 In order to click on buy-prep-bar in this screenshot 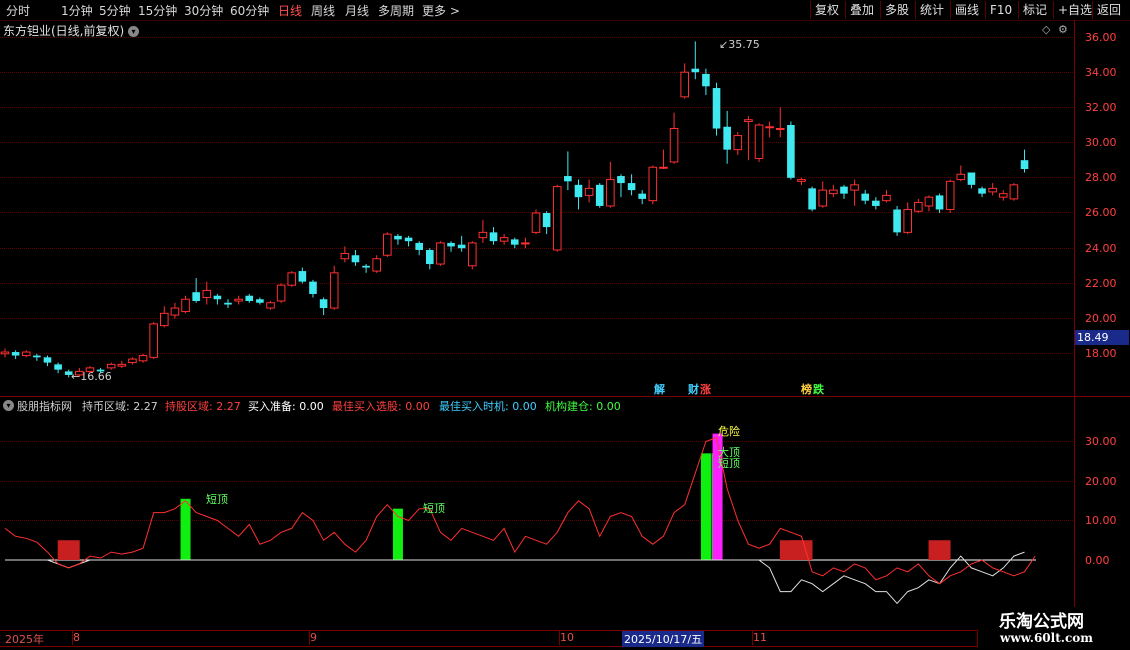, I will do `click(939, 550)`.